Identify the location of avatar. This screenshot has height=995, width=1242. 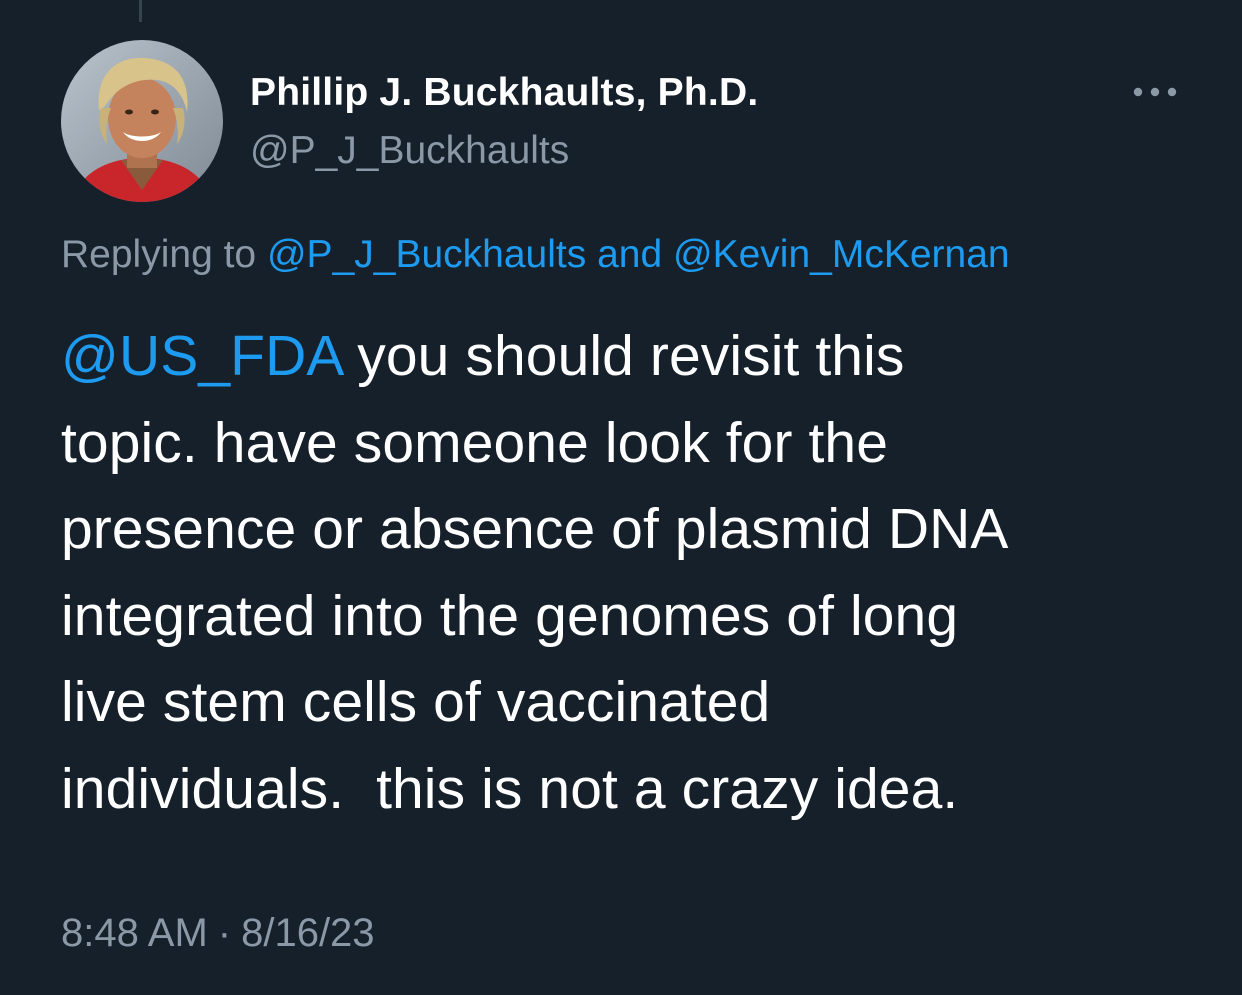
(142, 121).